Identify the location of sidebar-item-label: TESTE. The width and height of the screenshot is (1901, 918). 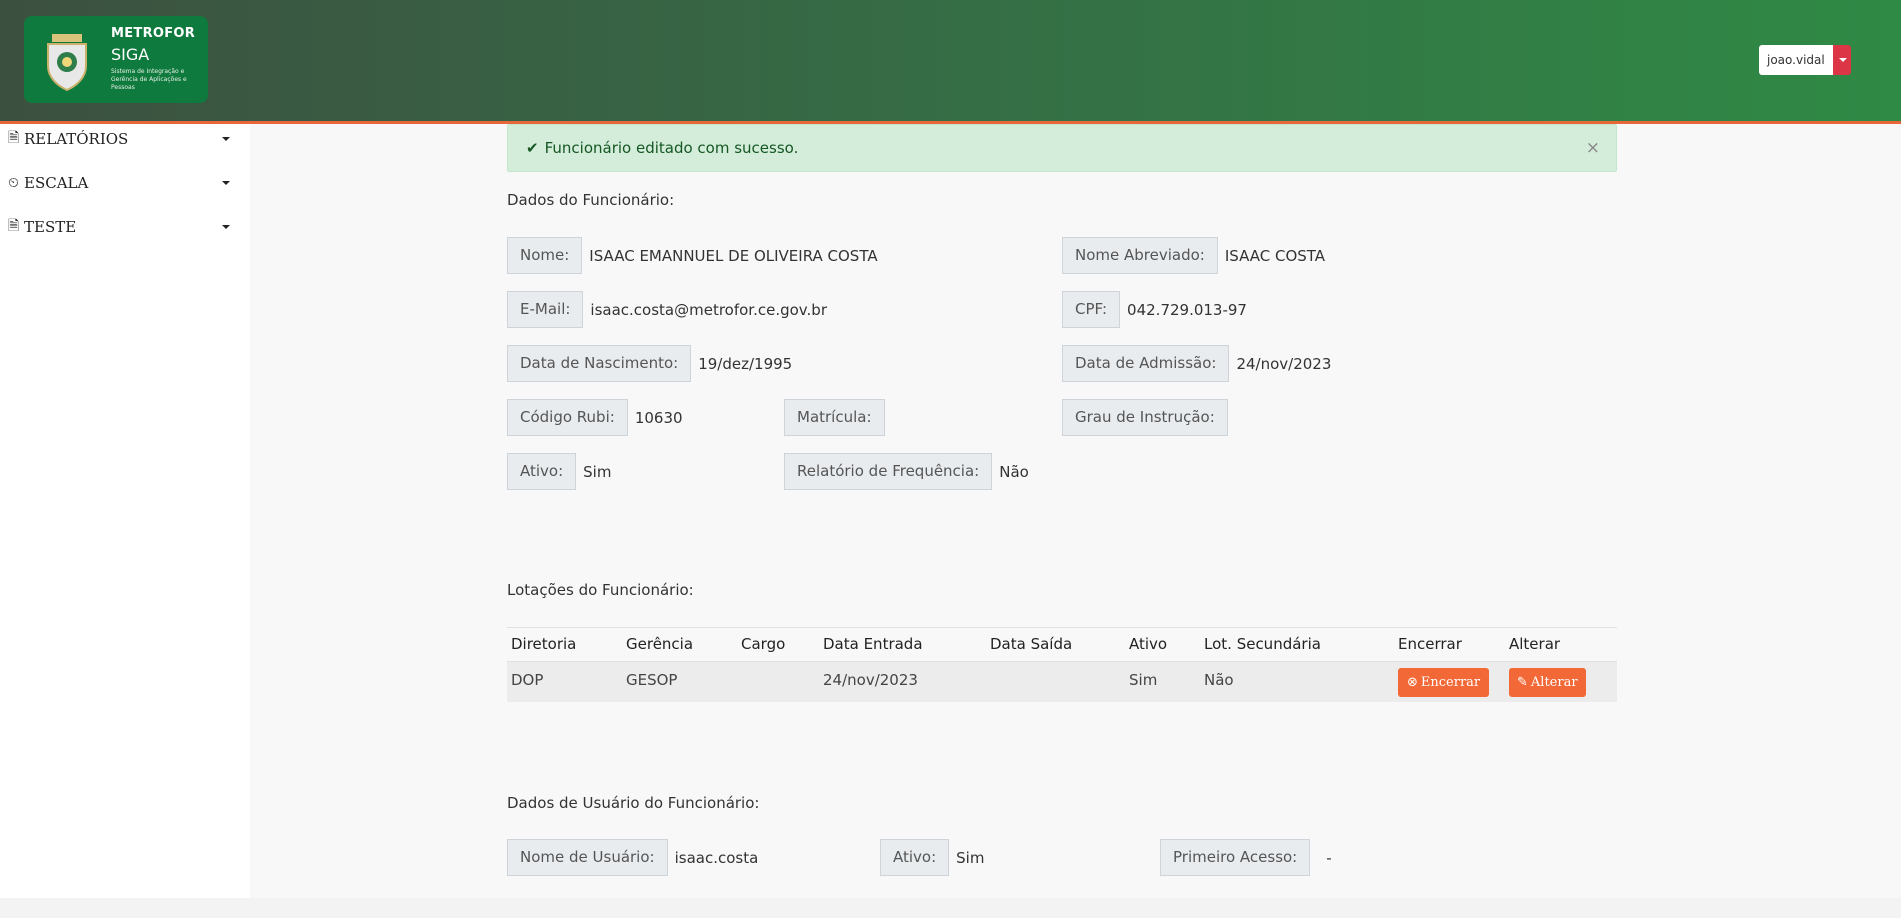
(50, 227).